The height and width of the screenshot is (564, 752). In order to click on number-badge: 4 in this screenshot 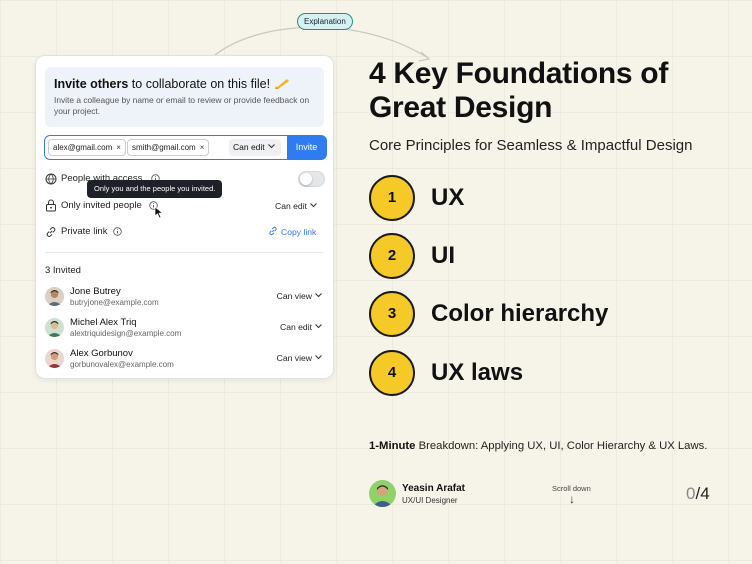, I will do `click(392, 373)`.